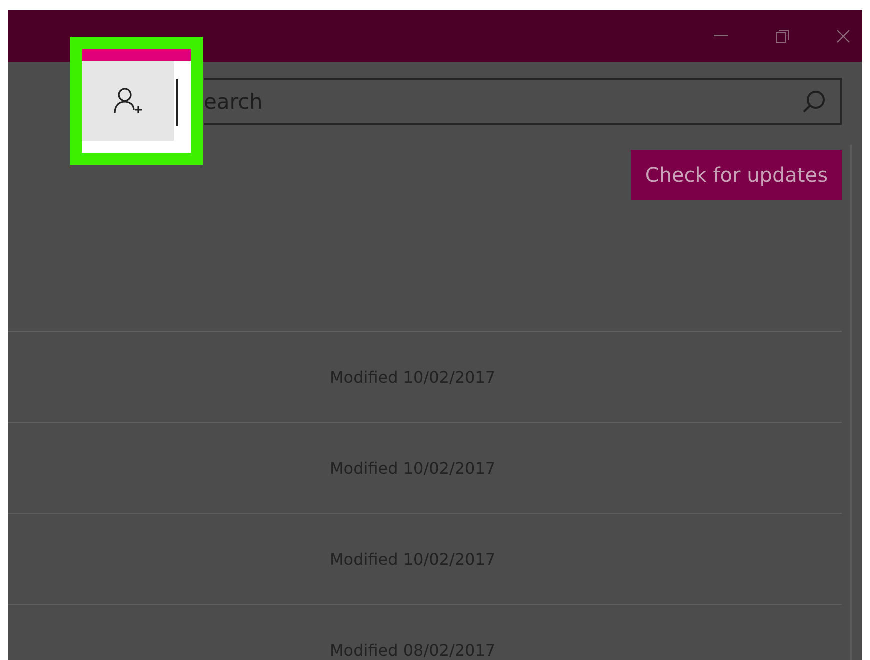 The width and height of the screenshot is (870, 660). I want to click on search-field-edge, so click(177, 102).